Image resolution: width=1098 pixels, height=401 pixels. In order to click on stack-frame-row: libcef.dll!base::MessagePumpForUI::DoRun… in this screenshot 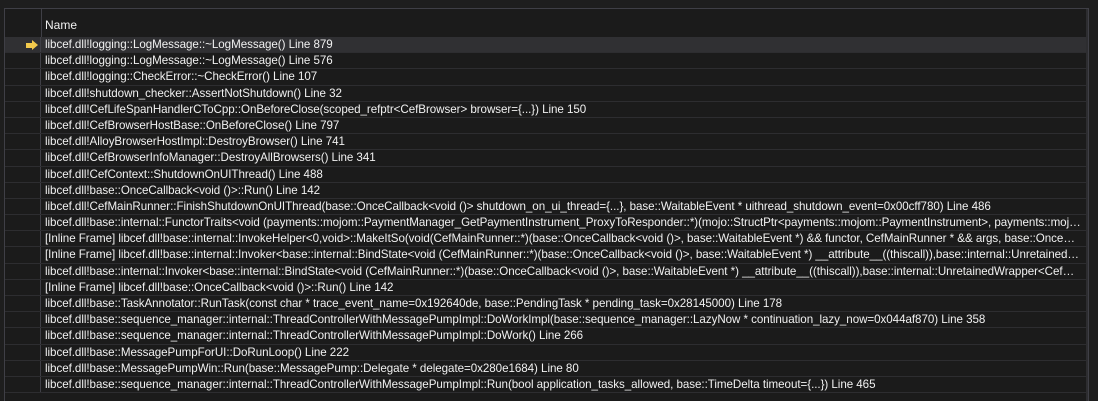, I will do `click(546, 352)`.